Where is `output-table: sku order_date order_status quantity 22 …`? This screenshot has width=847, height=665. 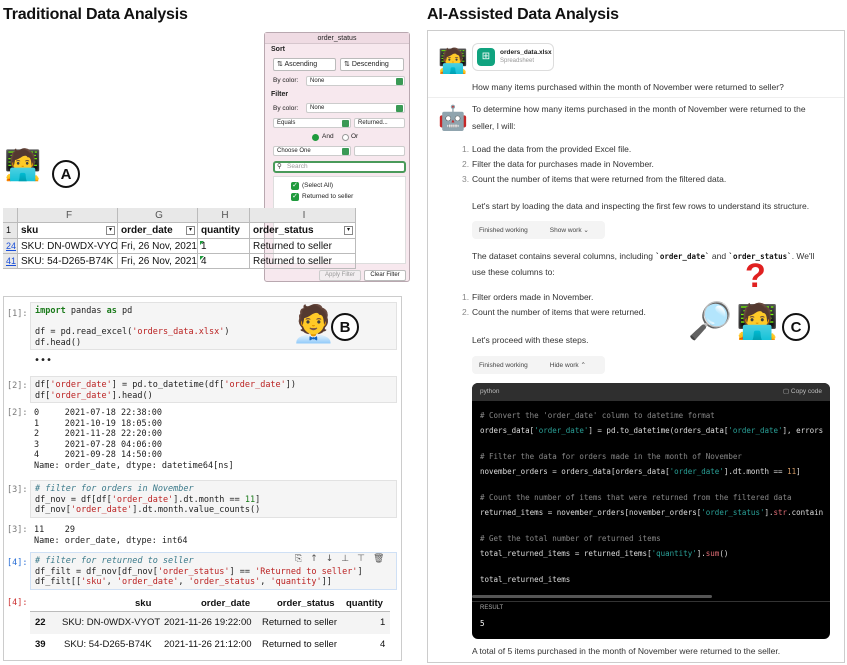 output-table: sku order_date order_status quantity 22 … is located at coordinates (210, 626).